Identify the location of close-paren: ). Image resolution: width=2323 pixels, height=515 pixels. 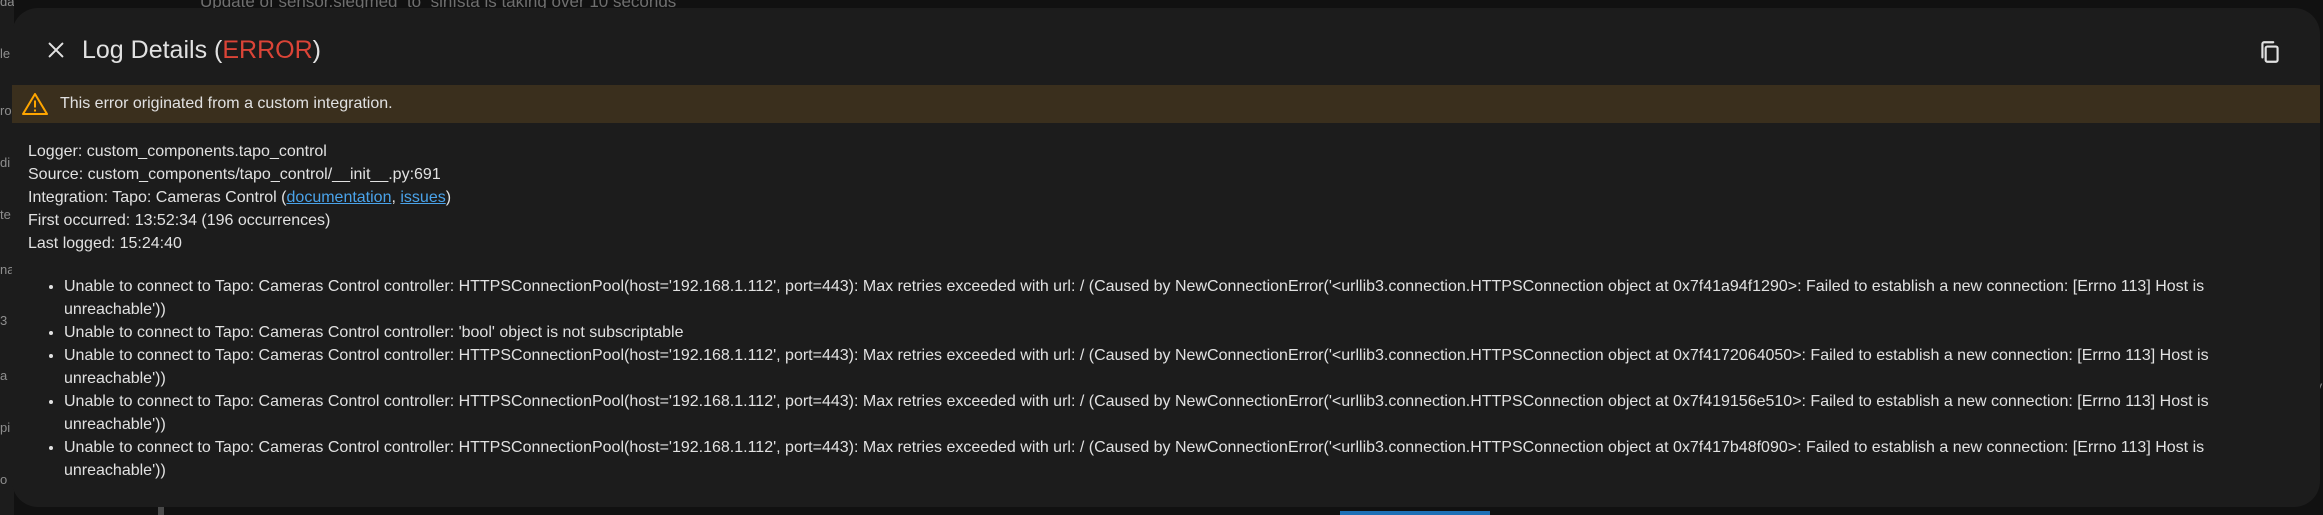
(448, 197).